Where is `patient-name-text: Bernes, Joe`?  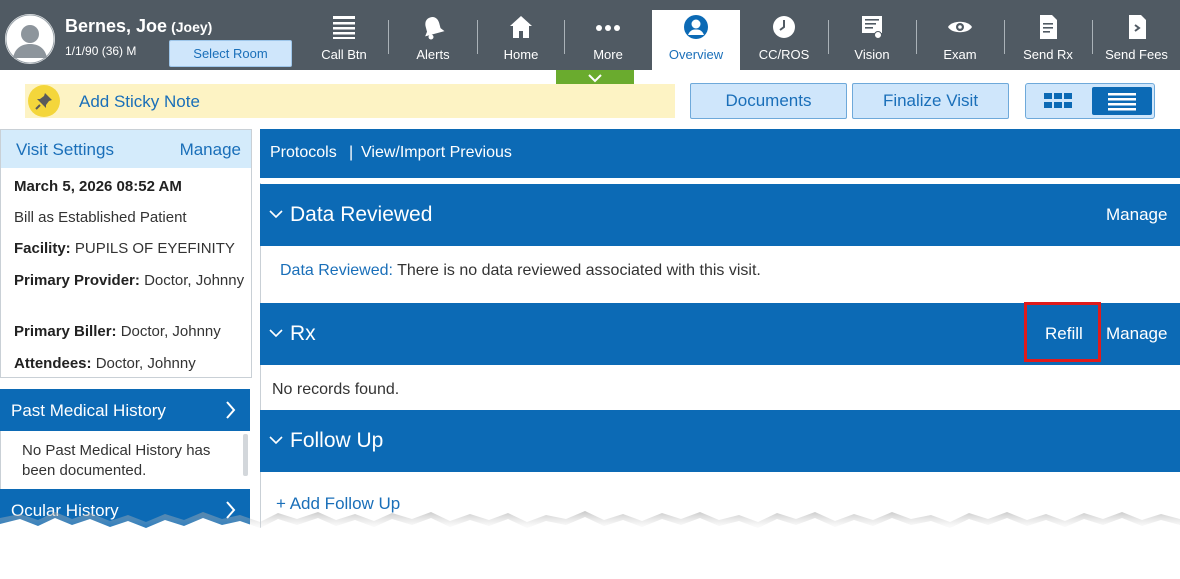
patient-name-text: Bernes, Joe is located at coordinates (116, 26).